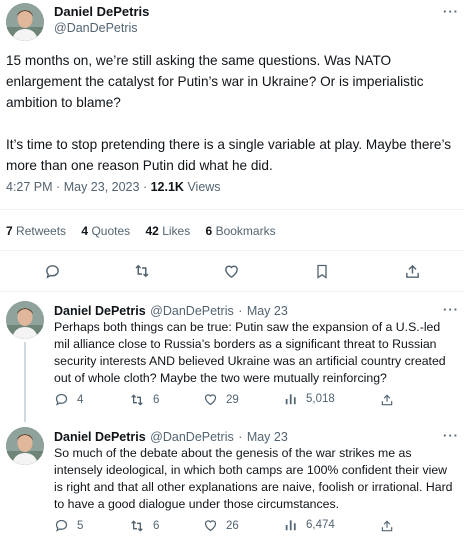 This screenshot has width=464, height=538. I want to click on quotes-label: Quotes, so click(111, 231).